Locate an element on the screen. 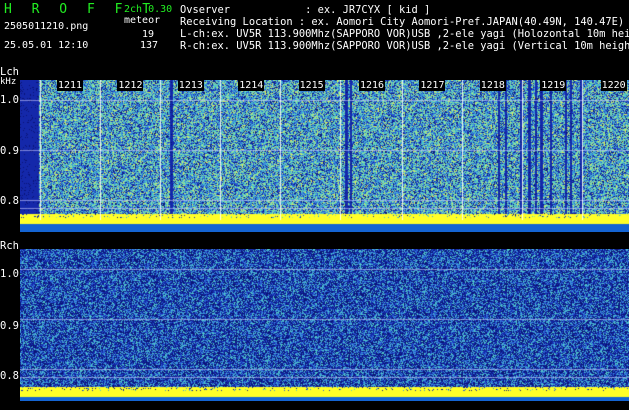 Image resolution: width=629 pixels, height=410 pixels. lch-ytick-0.9: 0.9 is located at coordinates (9, 151).